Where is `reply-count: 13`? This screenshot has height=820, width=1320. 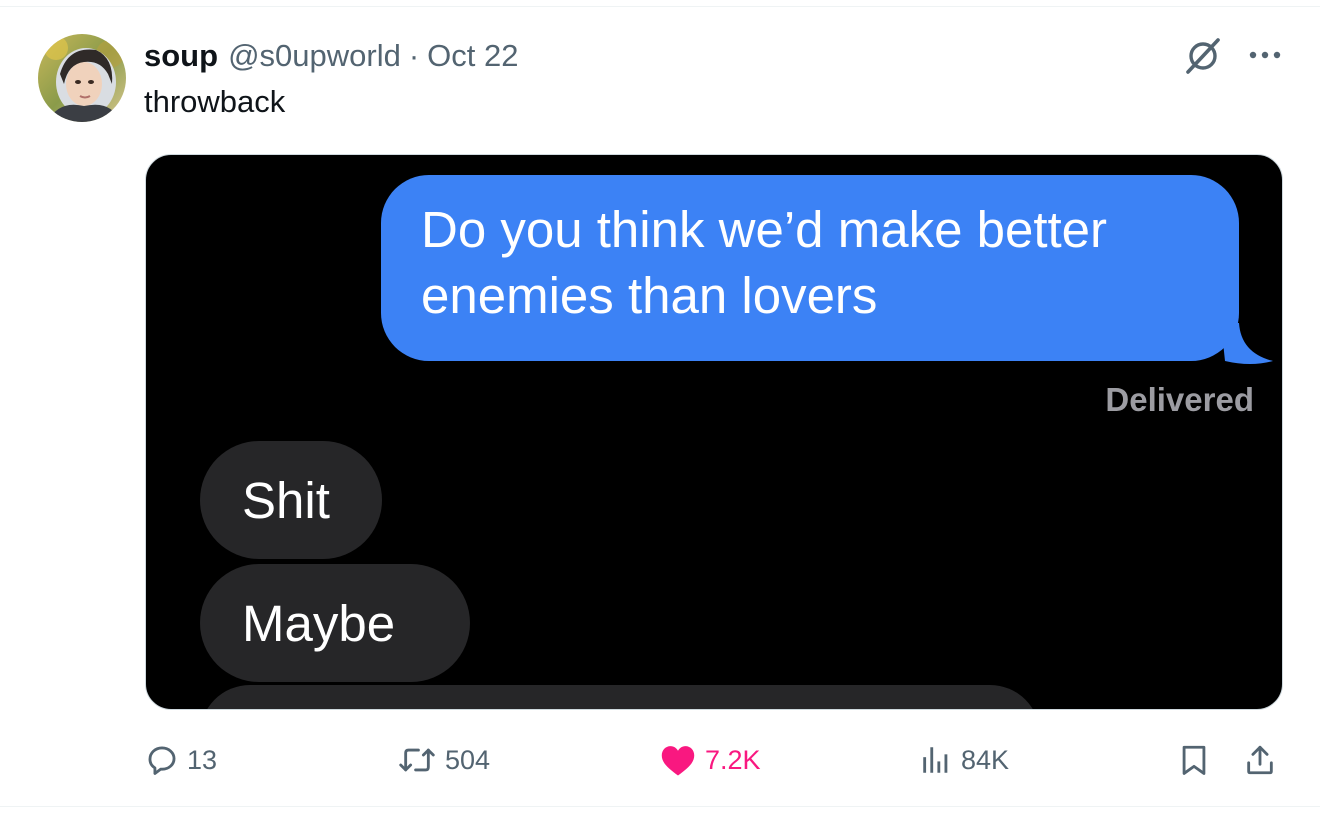 reply-count: 13 is located at coordinates (202, 759).